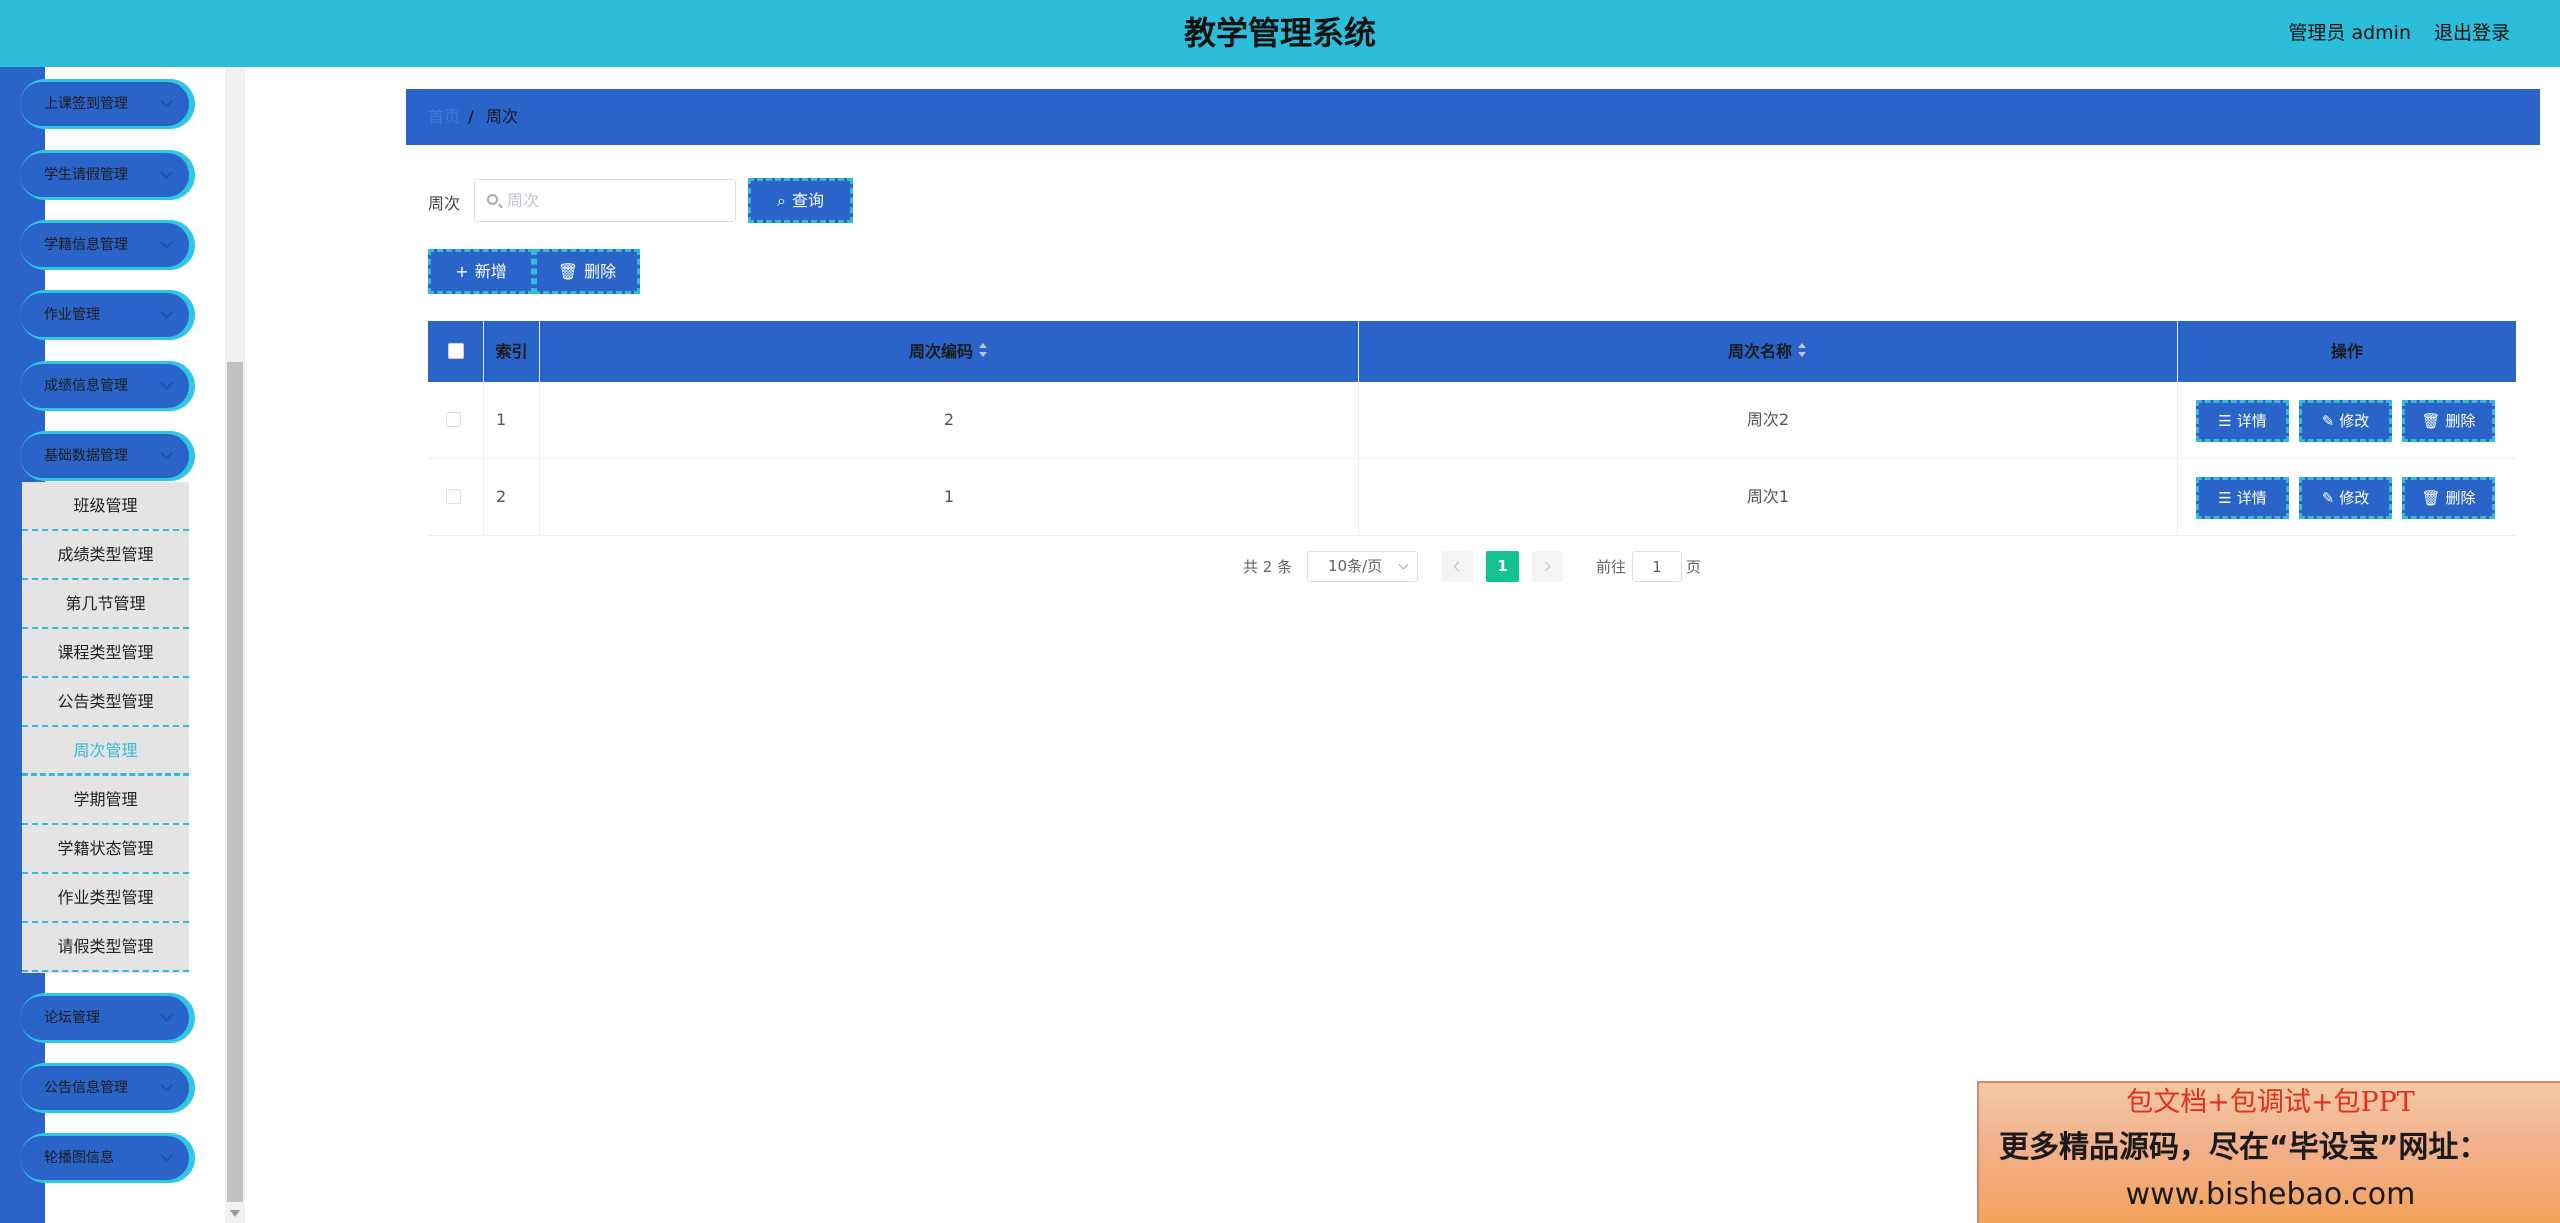  I want to click on menu-label: 作业管理, so click(72, 315).